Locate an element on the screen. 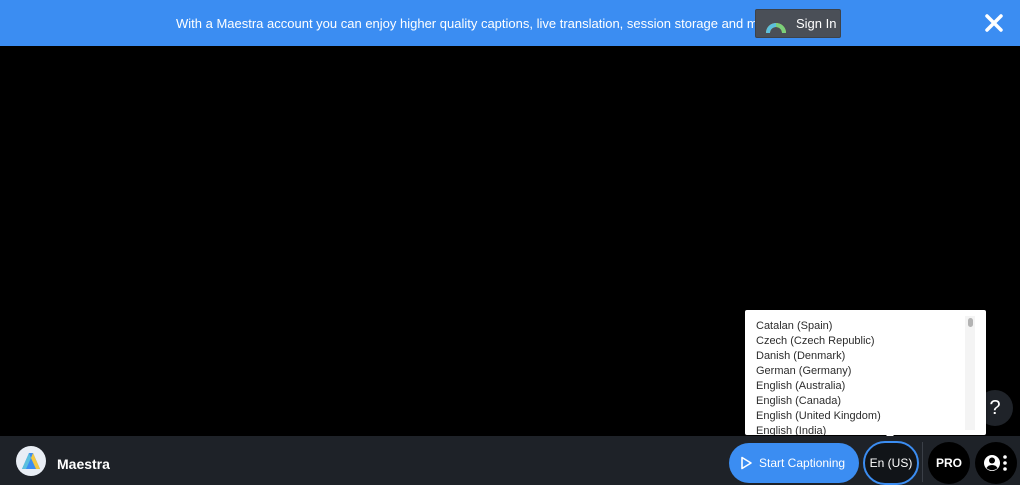  start-captioning-button: Start Captioning is located at coordinates (794, 463).